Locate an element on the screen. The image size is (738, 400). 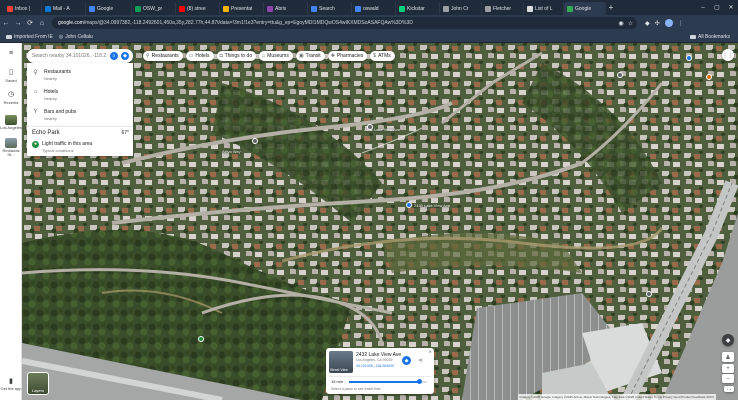
transit-pin is located at coordinates (689, 58).